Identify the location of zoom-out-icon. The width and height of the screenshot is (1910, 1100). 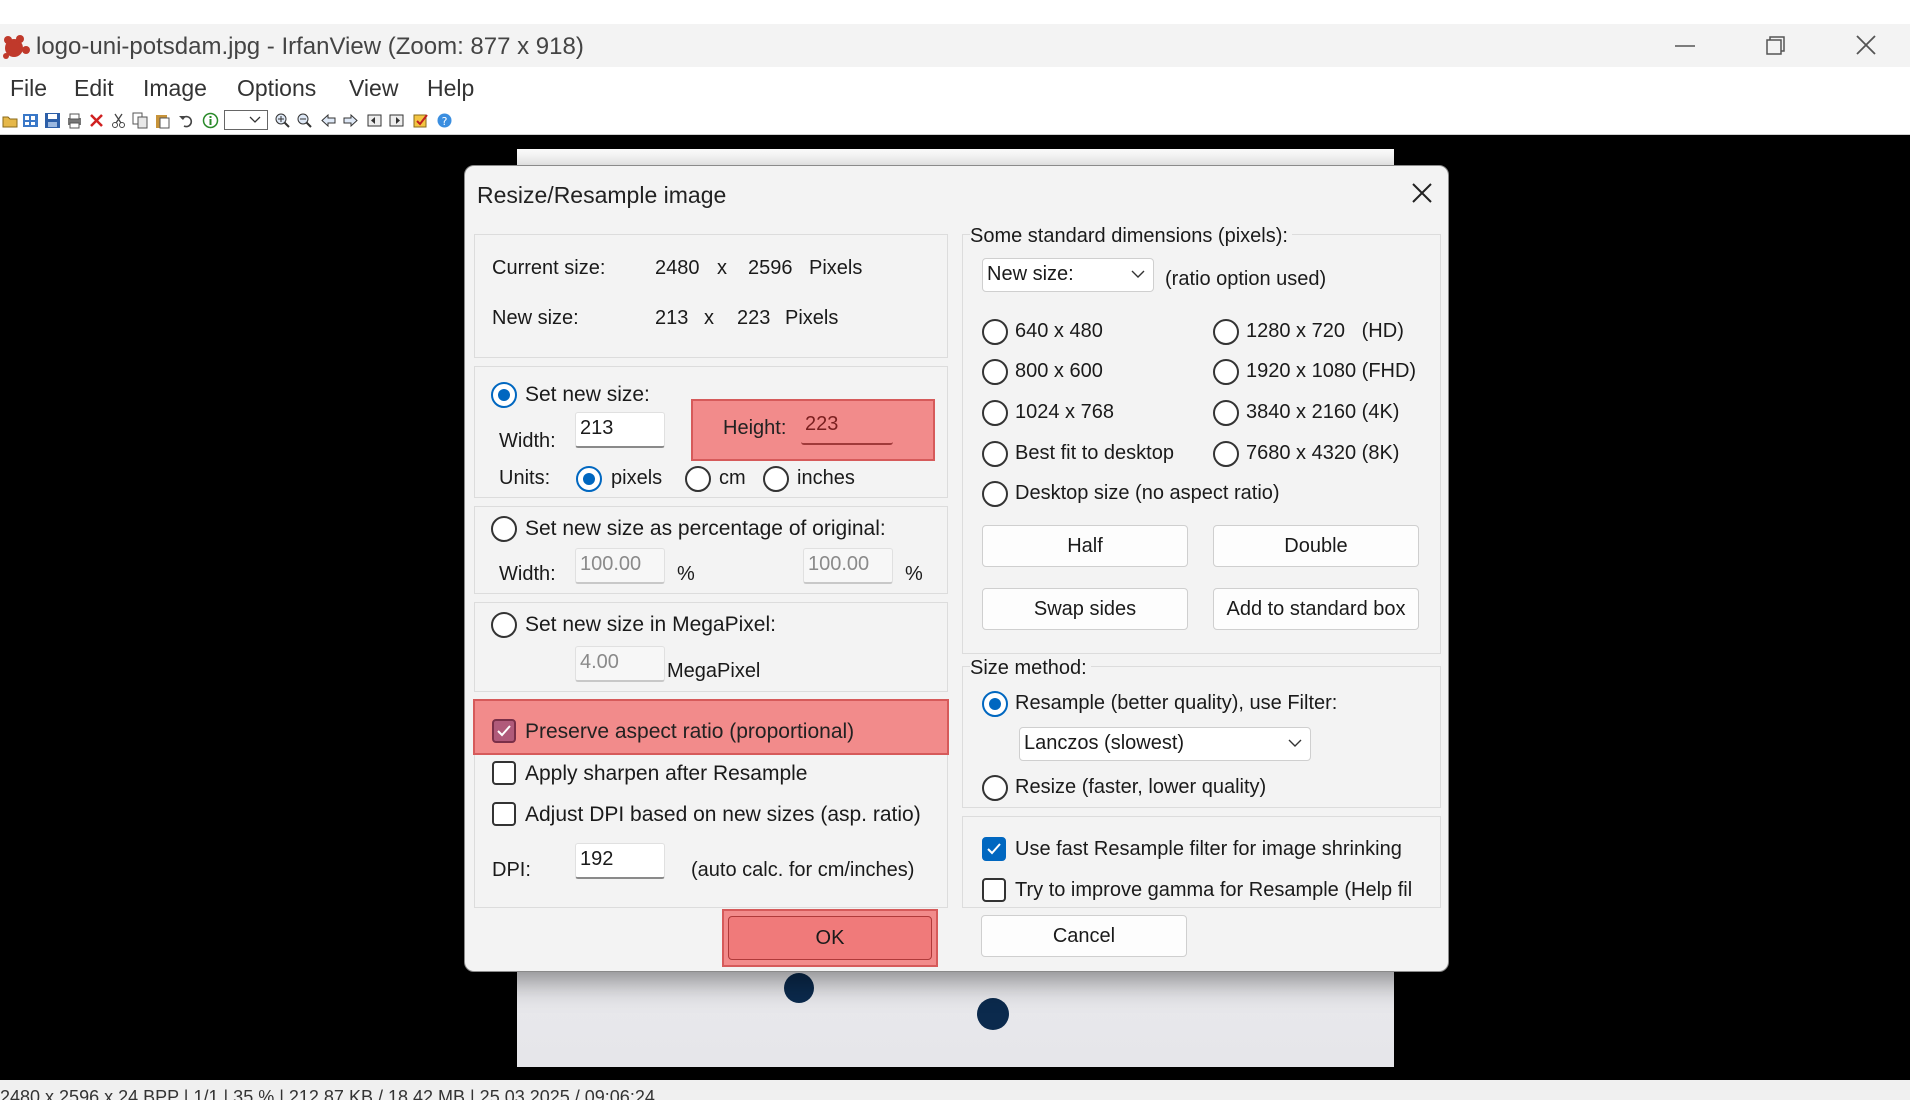
(304, 120).